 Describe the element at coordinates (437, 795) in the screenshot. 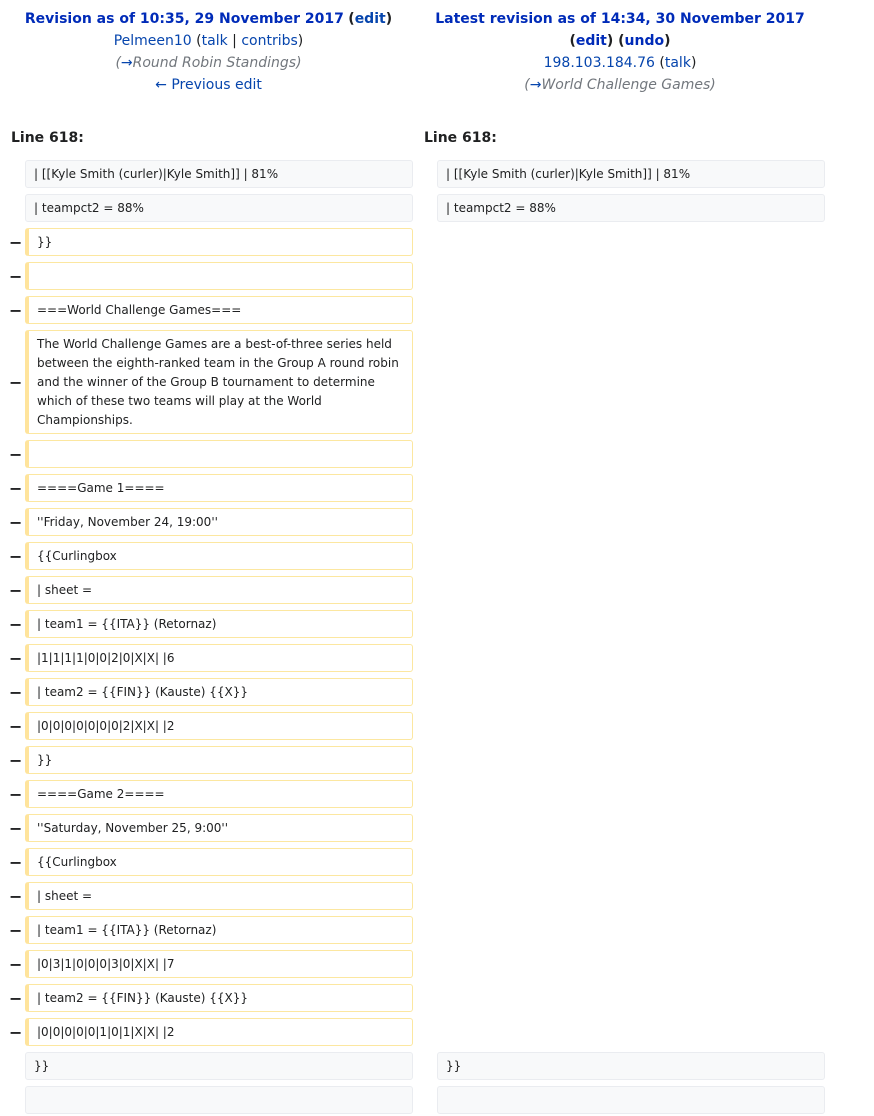

I see `diff-row-deleted: − ====Game 2====` at that location.